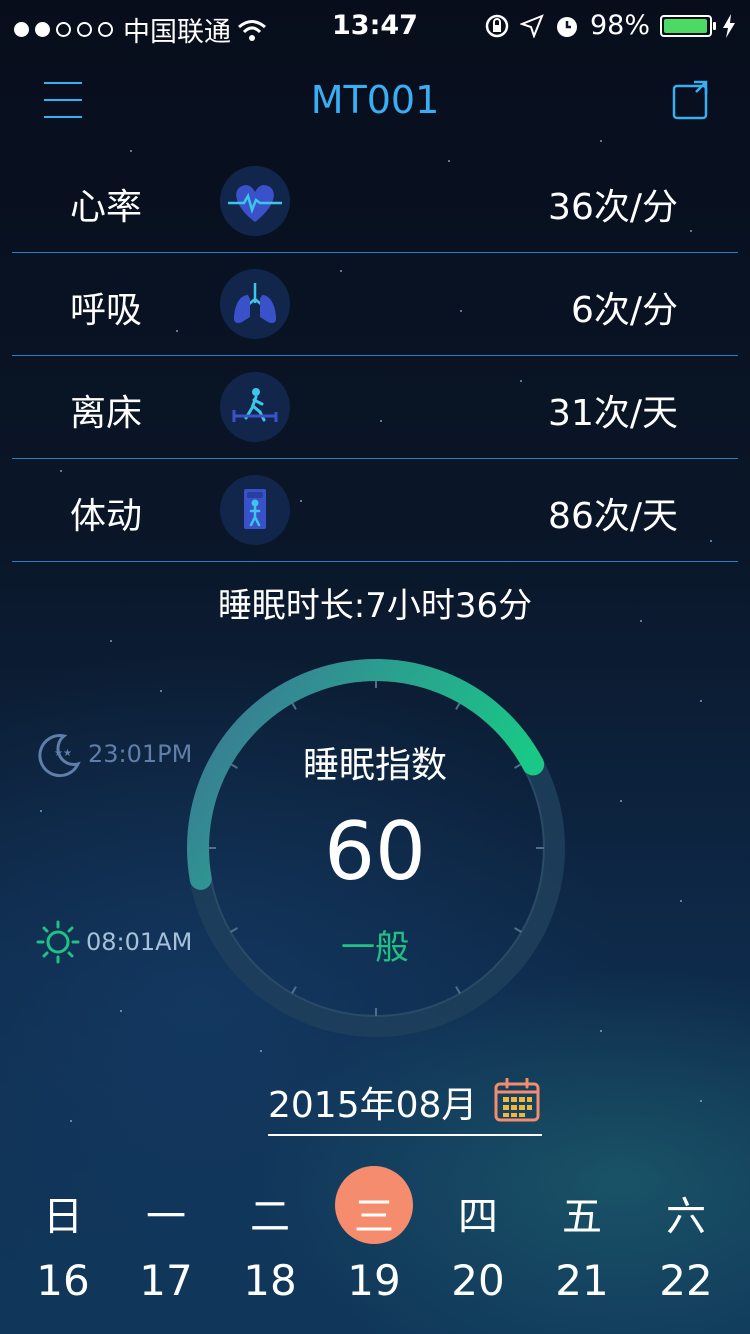 Image resolution: width=750 pixels, height=1334 pixels. I want to click on date-label: 16, so click(63, 1280).